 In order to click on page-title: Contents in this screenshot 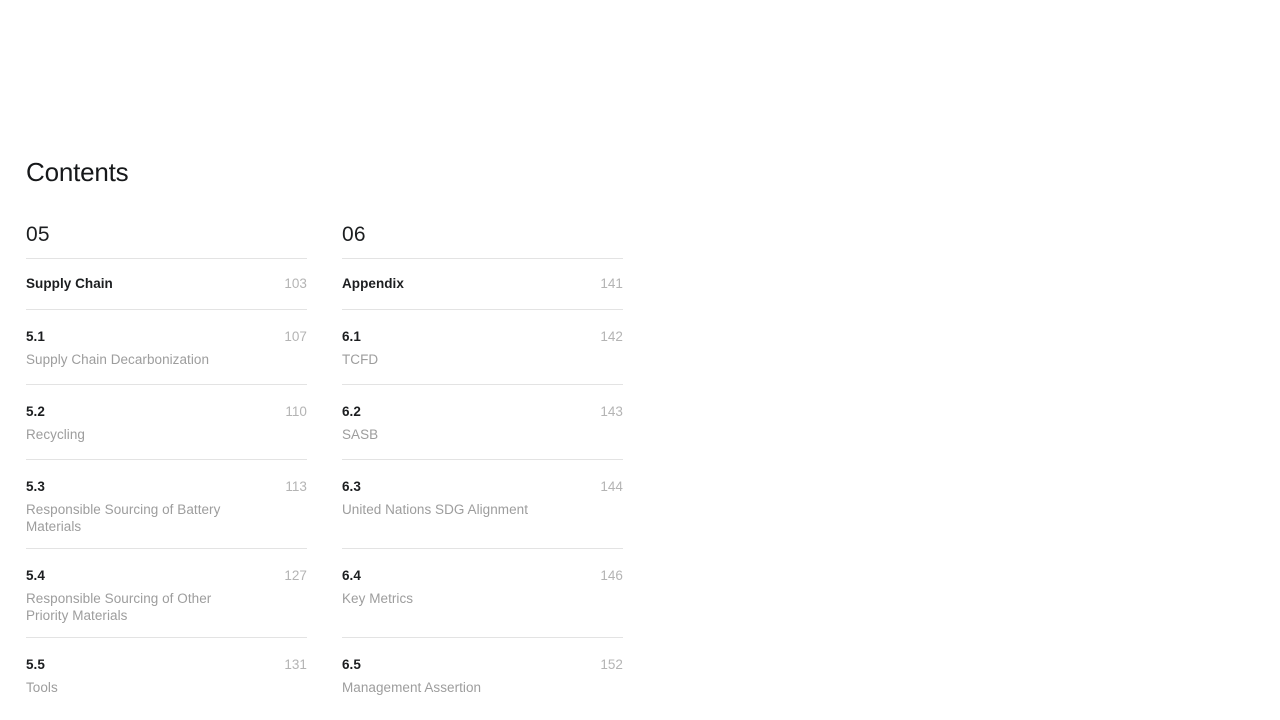, I will do `click(77, 172)`.